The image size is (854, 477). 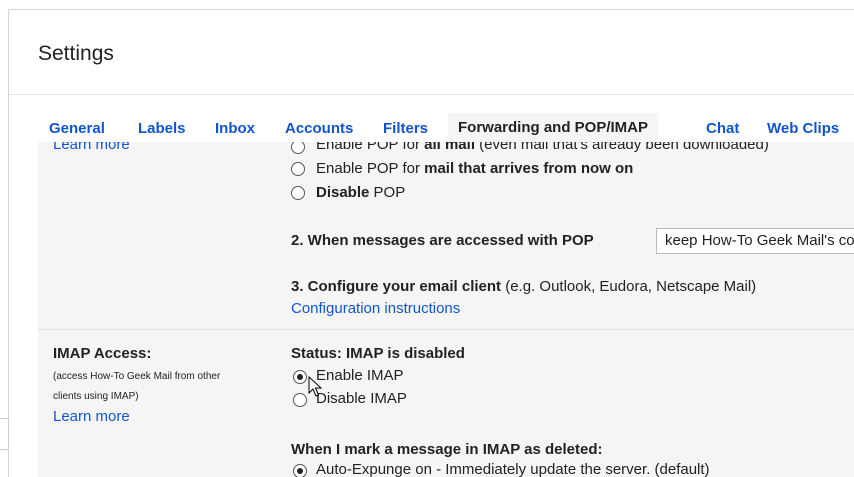 I want to click on imap-access-desc-line1: (access How-To Geek Mail from other, so click(x=137, y=376).